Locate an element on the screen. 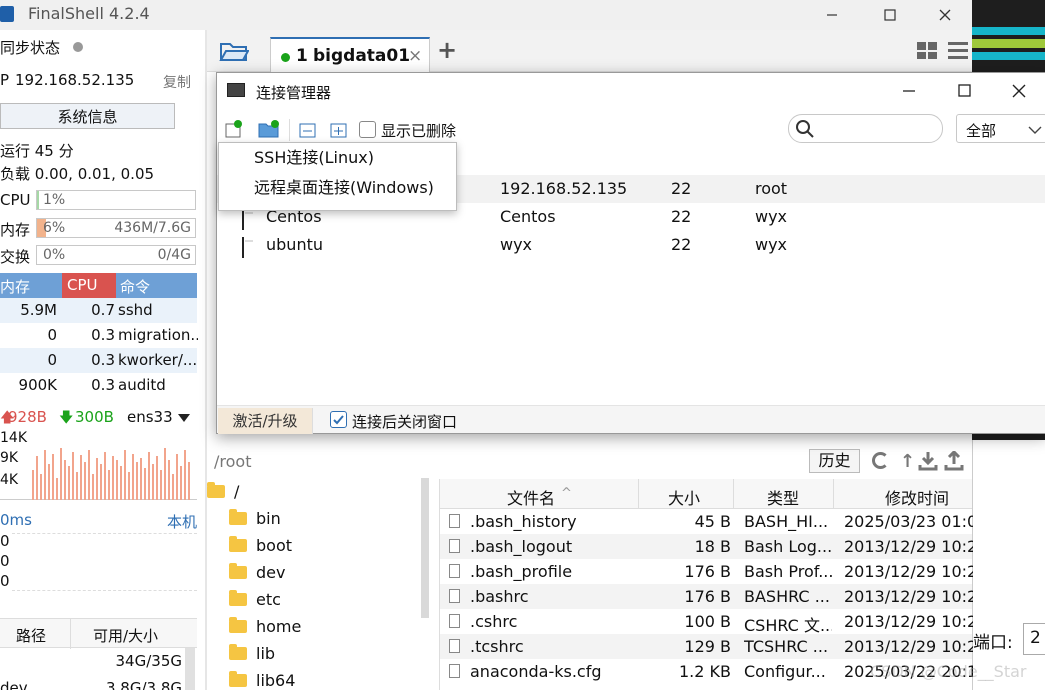 The height and width of the screenshot is (690, 1045). menu-icon is located at coordinates (958, 50).